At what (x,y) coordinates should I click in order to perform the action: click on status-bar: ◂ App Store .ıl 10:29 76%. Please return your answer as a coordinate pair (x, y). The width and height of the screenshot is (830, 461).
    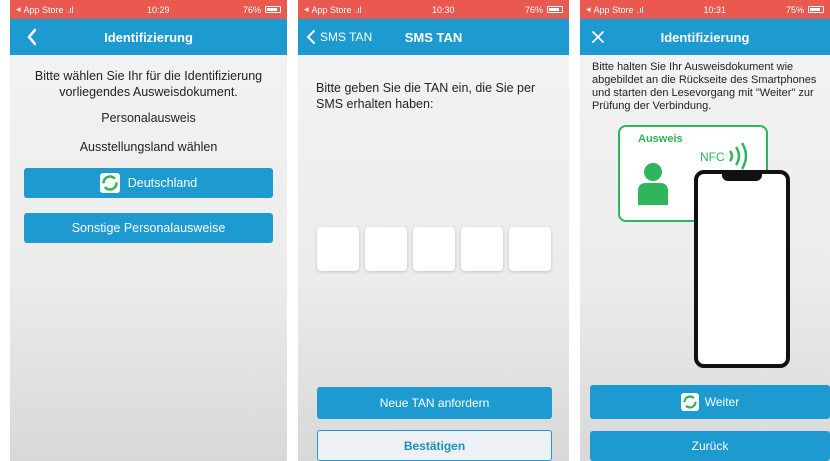
    Looking at the image, I should click on (148, 9).